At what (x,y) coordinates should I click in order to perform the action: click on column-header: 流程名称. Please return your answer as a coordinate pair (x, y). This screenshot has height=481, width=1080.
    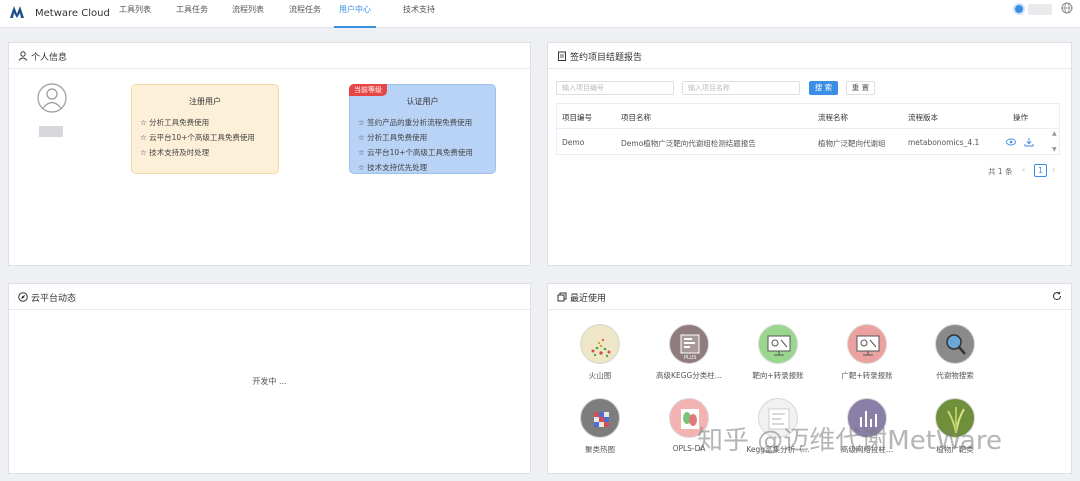
    Looking at the image, I should click on (833, 117).